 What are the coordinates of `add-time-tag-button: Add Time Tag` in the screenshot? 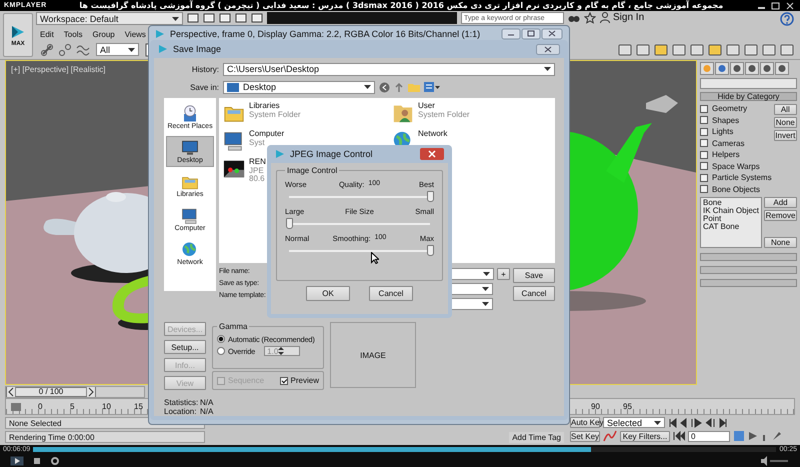 It's located at (536, 437).